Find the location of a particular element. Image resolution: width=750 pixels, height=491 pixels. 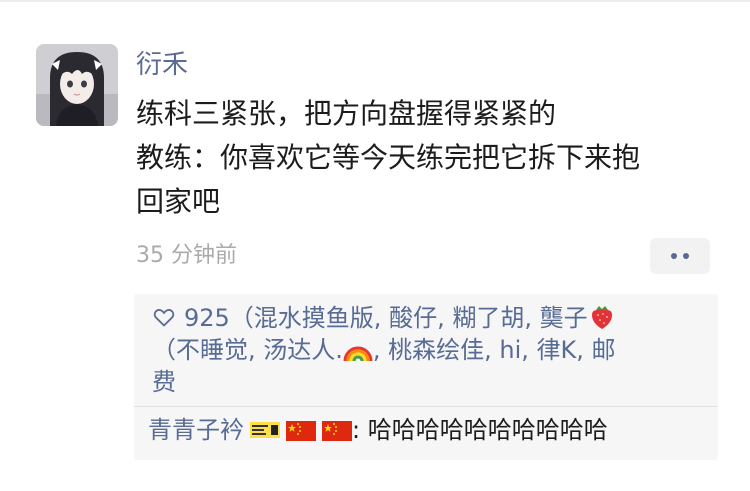

post-line: 回家吧 is located at coordinates (178, 201).